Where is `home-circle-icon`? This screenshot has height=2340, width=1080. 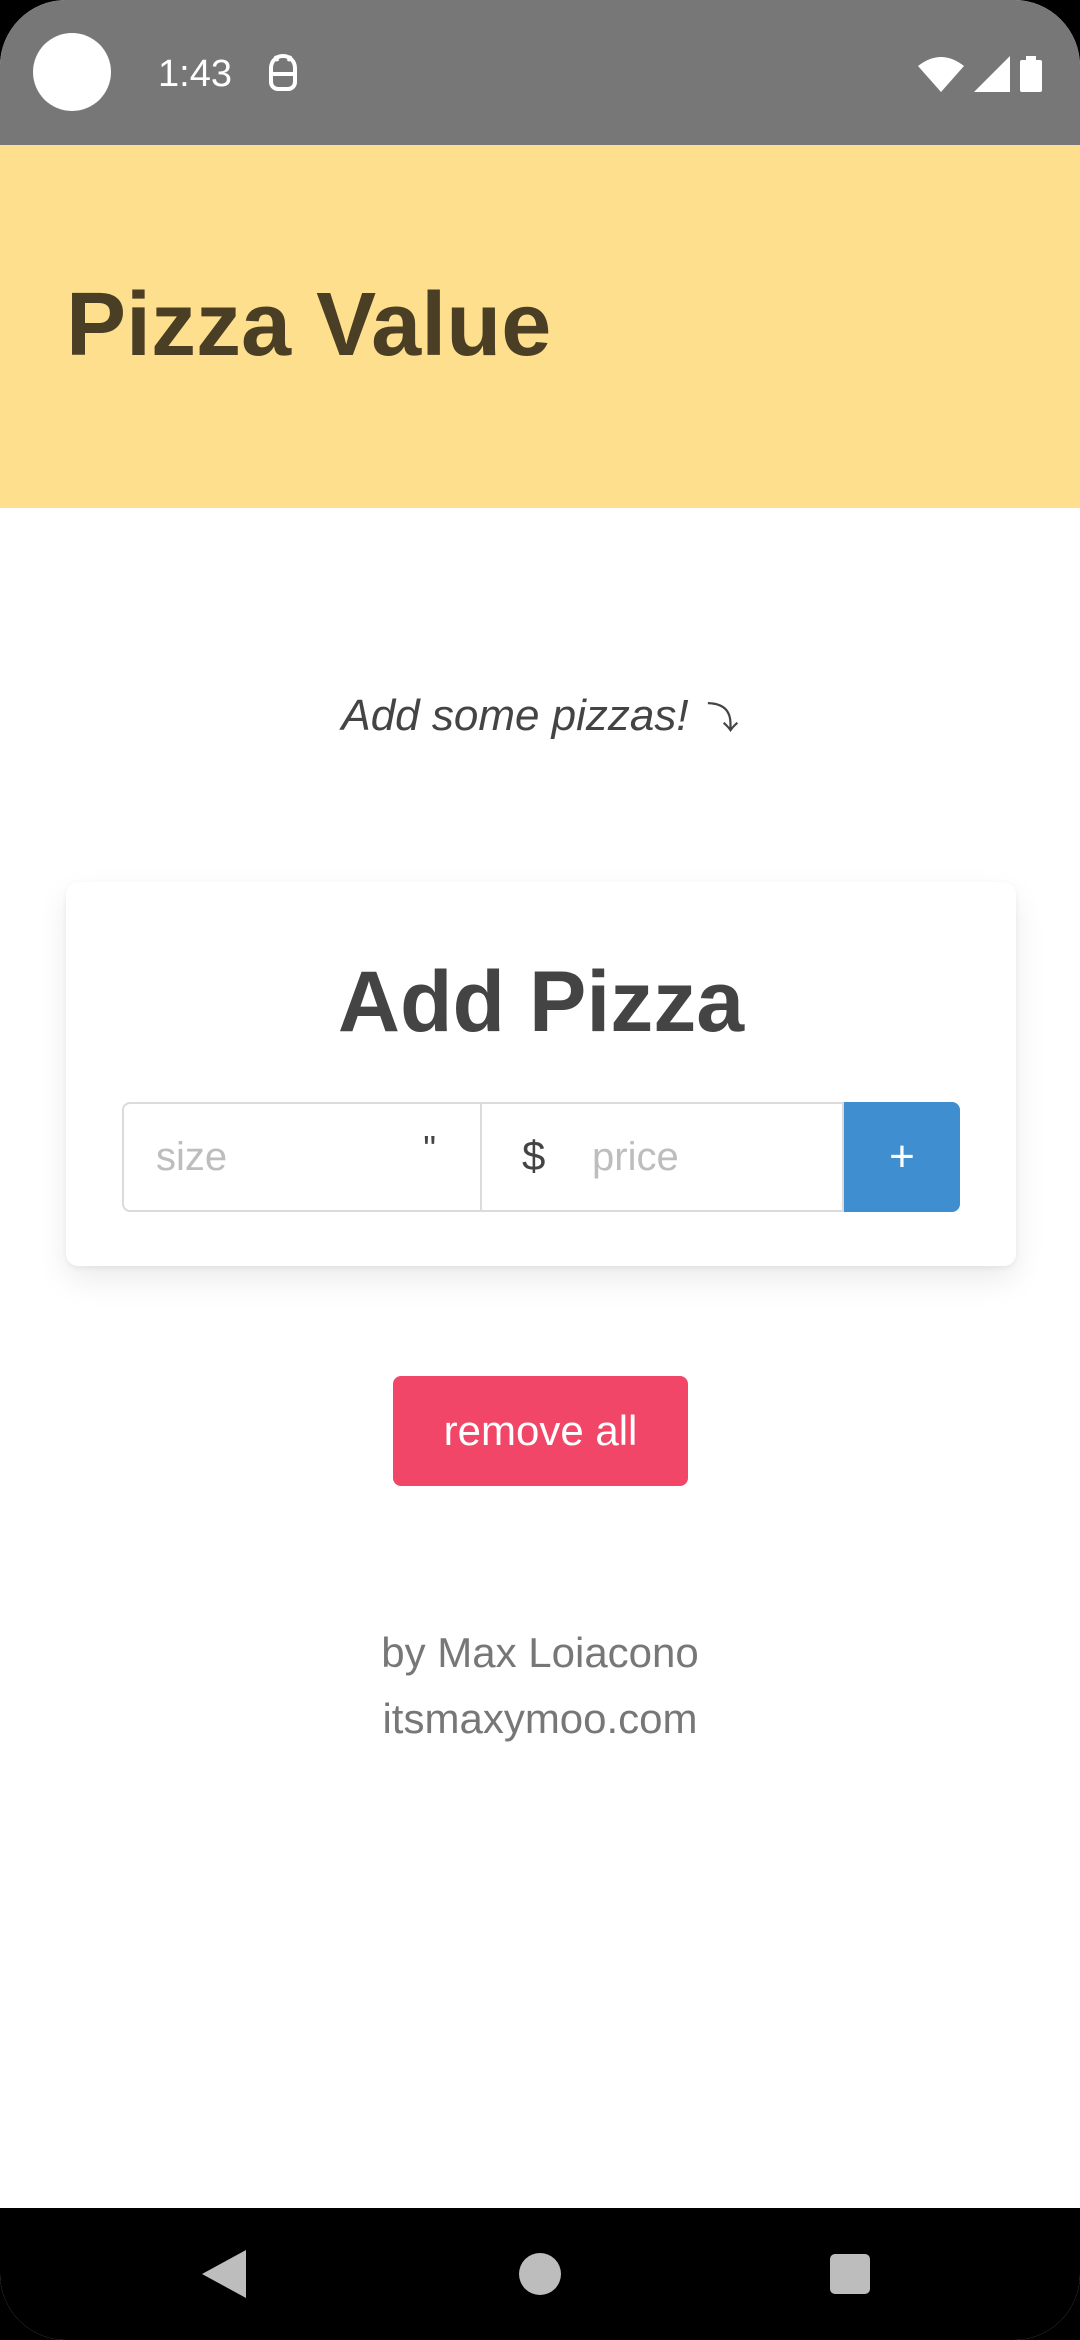
home-circle-icon is located at coordinates (540, 2274).